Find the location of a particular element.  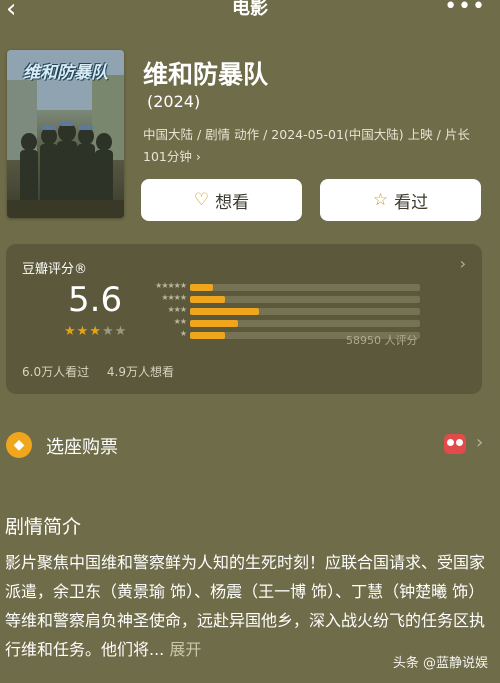

buy-ticket-row: ◆ 选座购票 › is located at coordinates (246, 445).